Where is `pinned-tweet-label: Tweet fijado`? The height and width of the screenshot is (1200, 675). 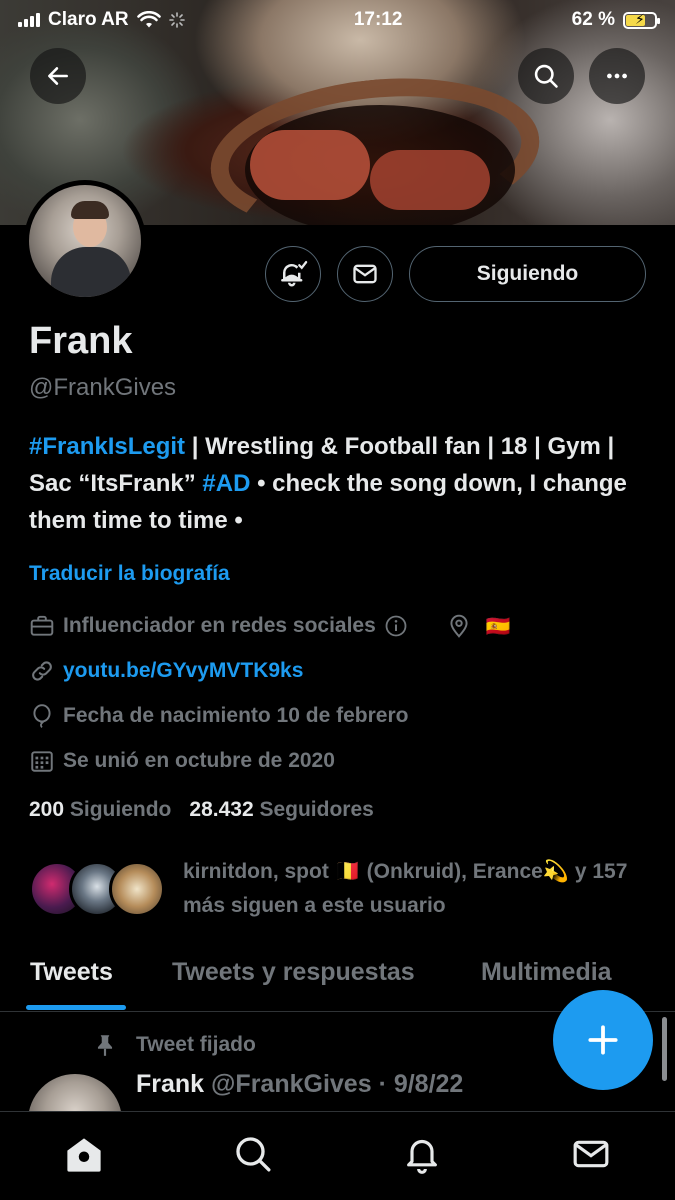
pinned-tweet-label: Tweet fijado is located at coordinates (196, 1044).